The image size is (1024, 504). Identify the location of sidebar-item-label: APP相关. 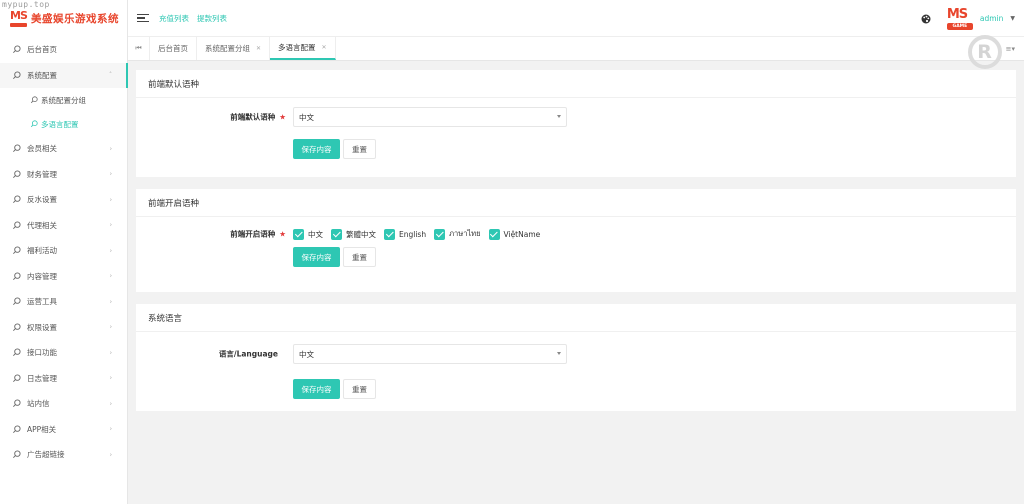
(42, 429).